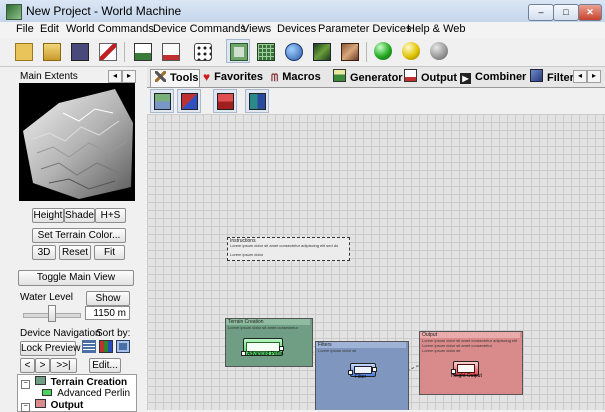 This screenshot has height=412, width=605. Describe the element at coordinates (75, 252) in the screenshot. I see `reset-button: Reset` at that location.